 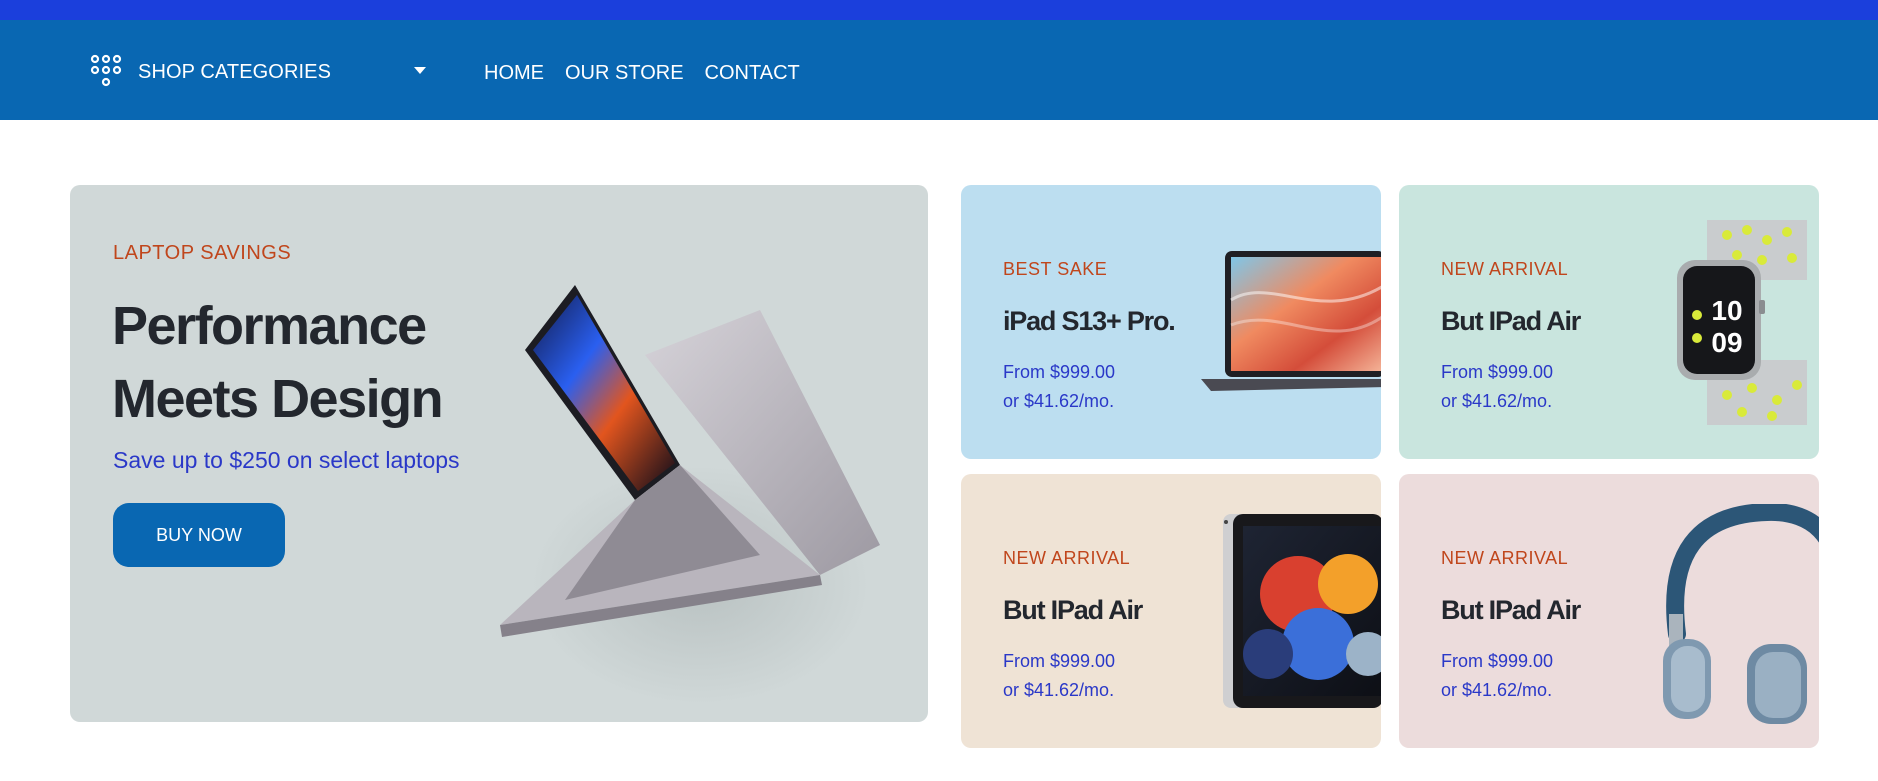 What do you see at coordinates (286, 460) in the screenshot?
I see `hero-subtitle: Save up to $250 on select laptops` at bounding box center [286, 460].